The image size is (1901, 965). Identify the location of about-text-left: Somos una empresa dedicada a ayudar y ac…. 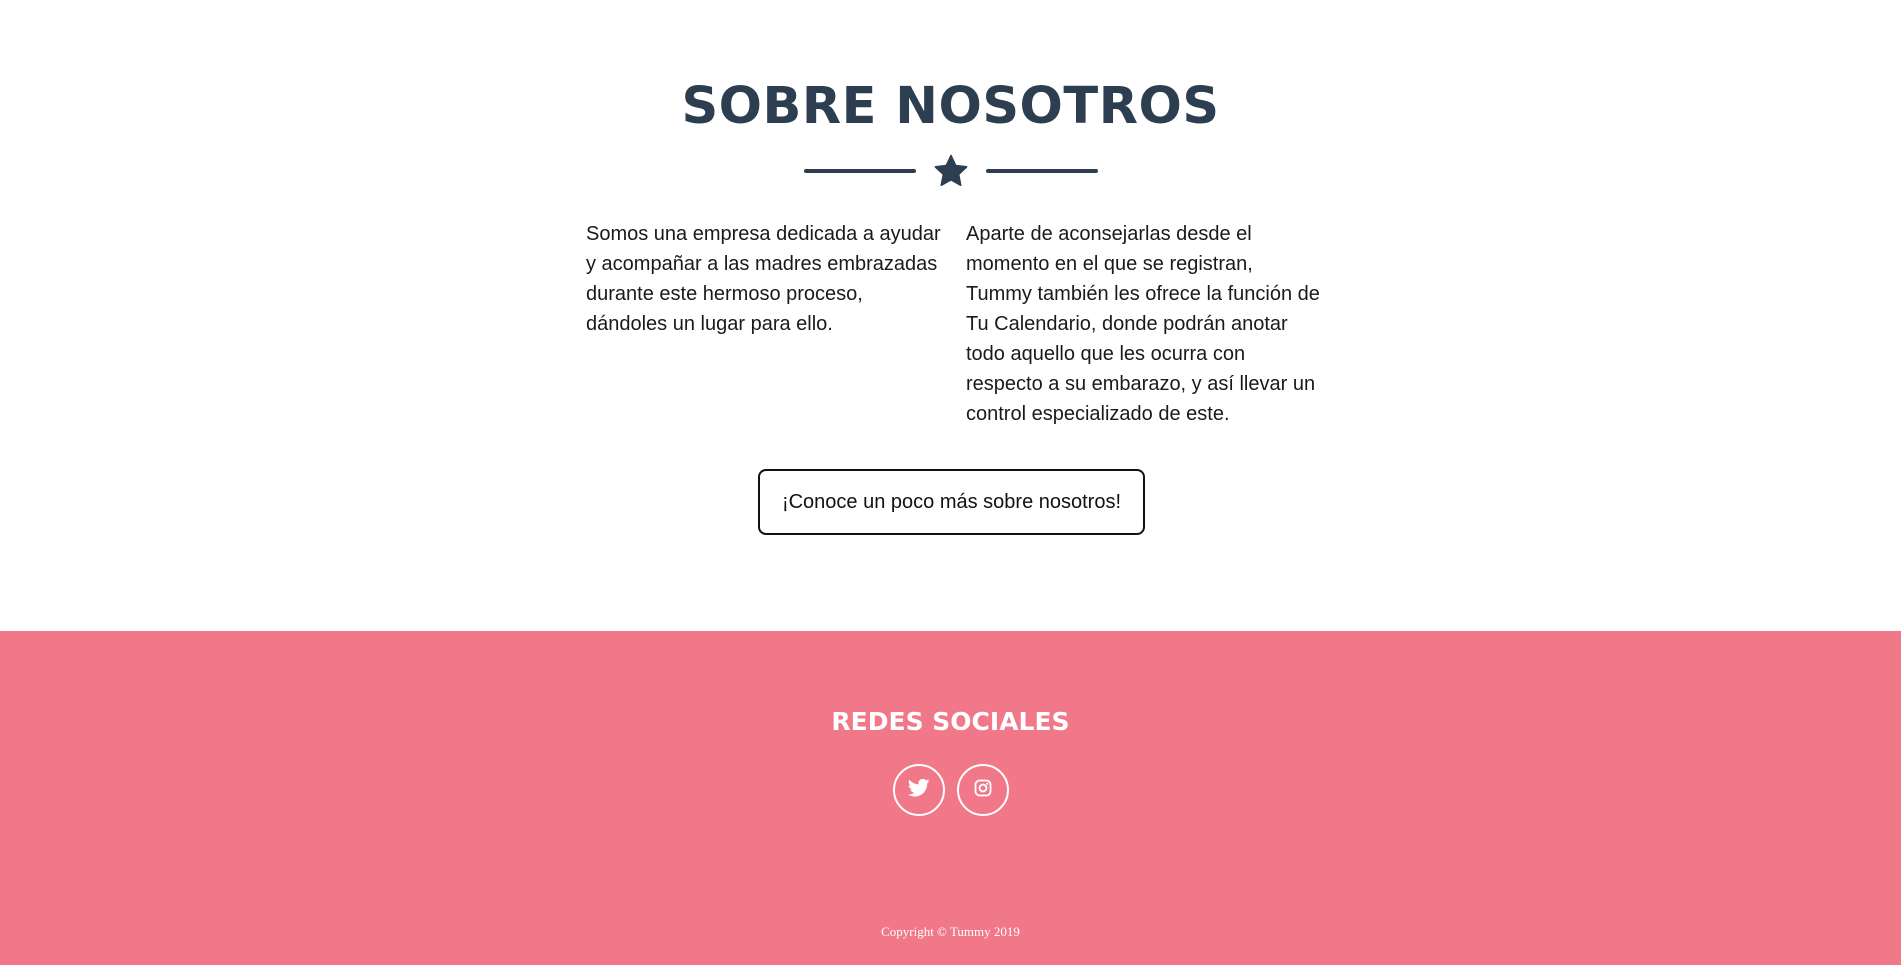
(763, 279).